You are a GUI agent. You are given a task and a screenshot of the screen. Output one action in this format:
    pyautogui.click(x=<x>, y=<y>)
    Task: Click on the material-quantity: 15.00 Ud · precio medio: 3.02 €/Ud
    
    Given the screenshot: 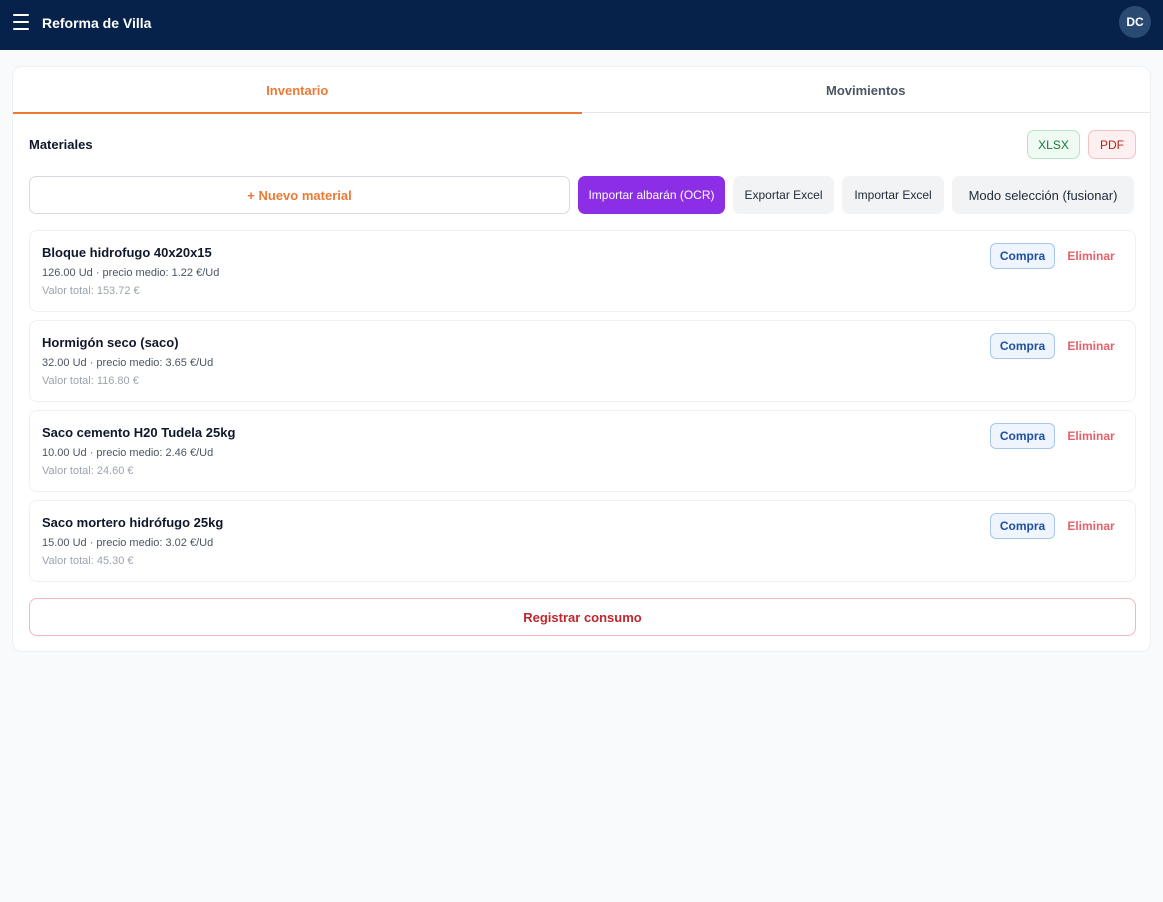 What is the action you would take?
    pyautogui.click(x=128, y=543)
    